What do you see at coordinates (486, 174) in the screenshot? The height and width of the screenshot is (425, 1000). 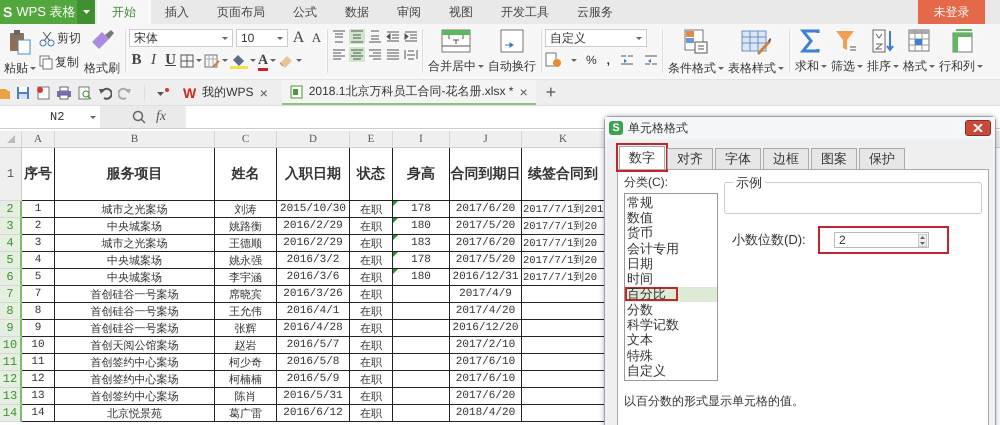 I see `header-cell: 合同到期日` at bounding box center [486, 174].